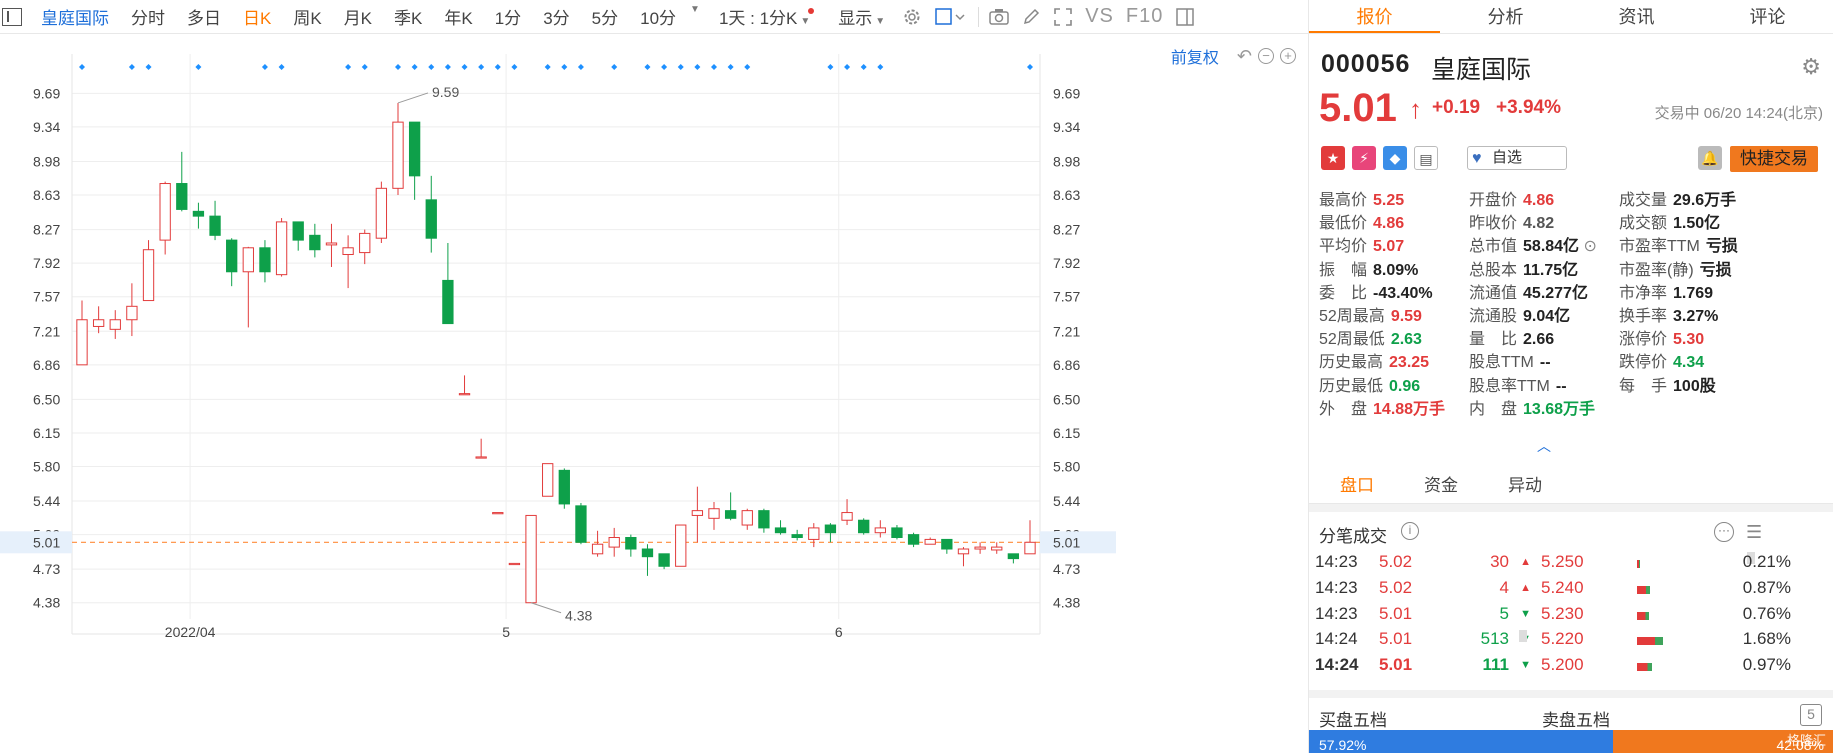  What do you see at coordinates (1754, 532) in the screenshot?
I see `list-icon: ☰` at bounding box center [1754, 532].